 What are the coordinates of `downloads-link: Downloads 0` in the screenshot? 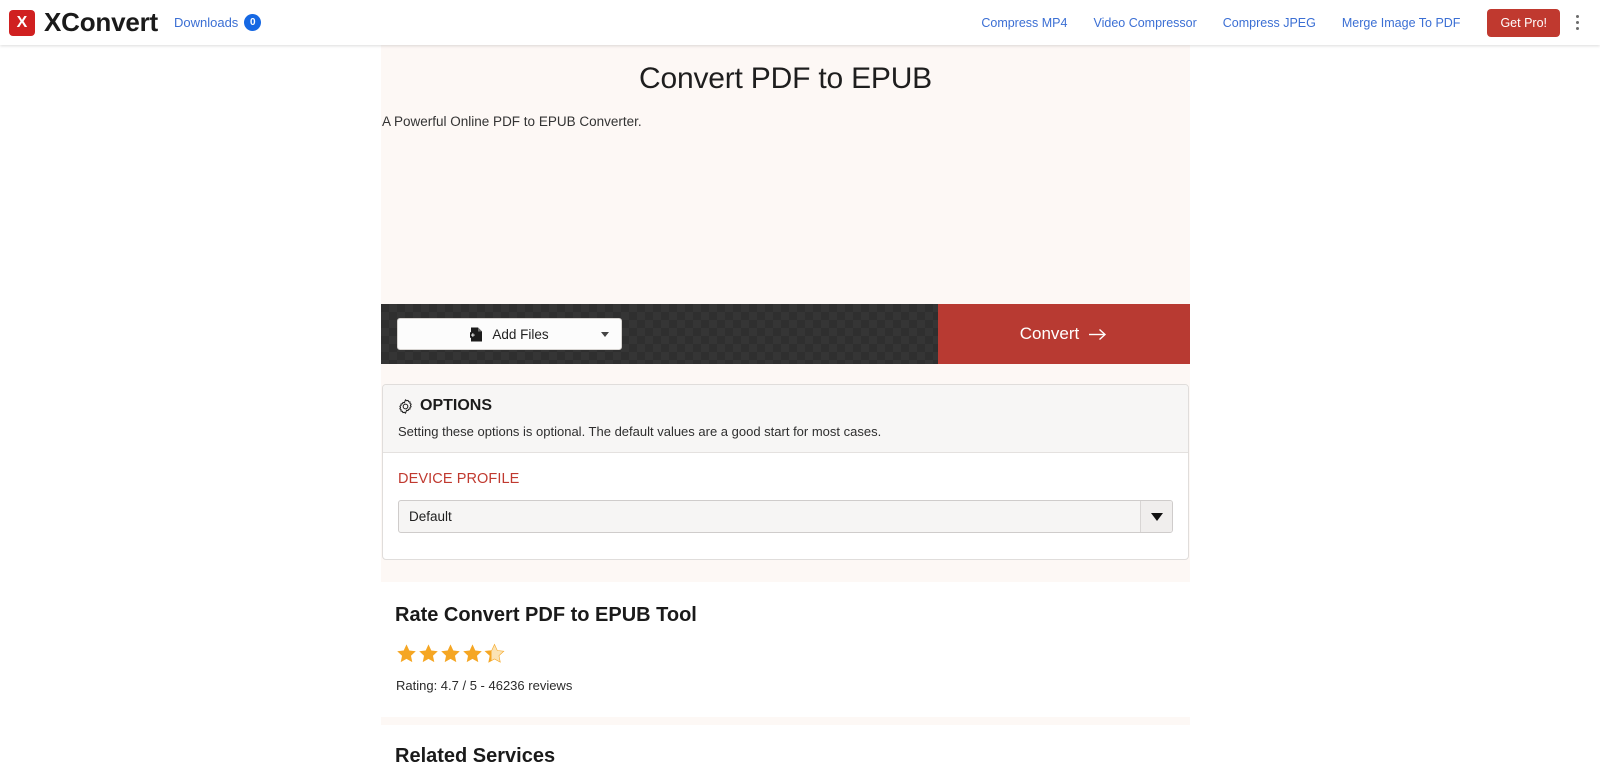 It's located at (217, 22).